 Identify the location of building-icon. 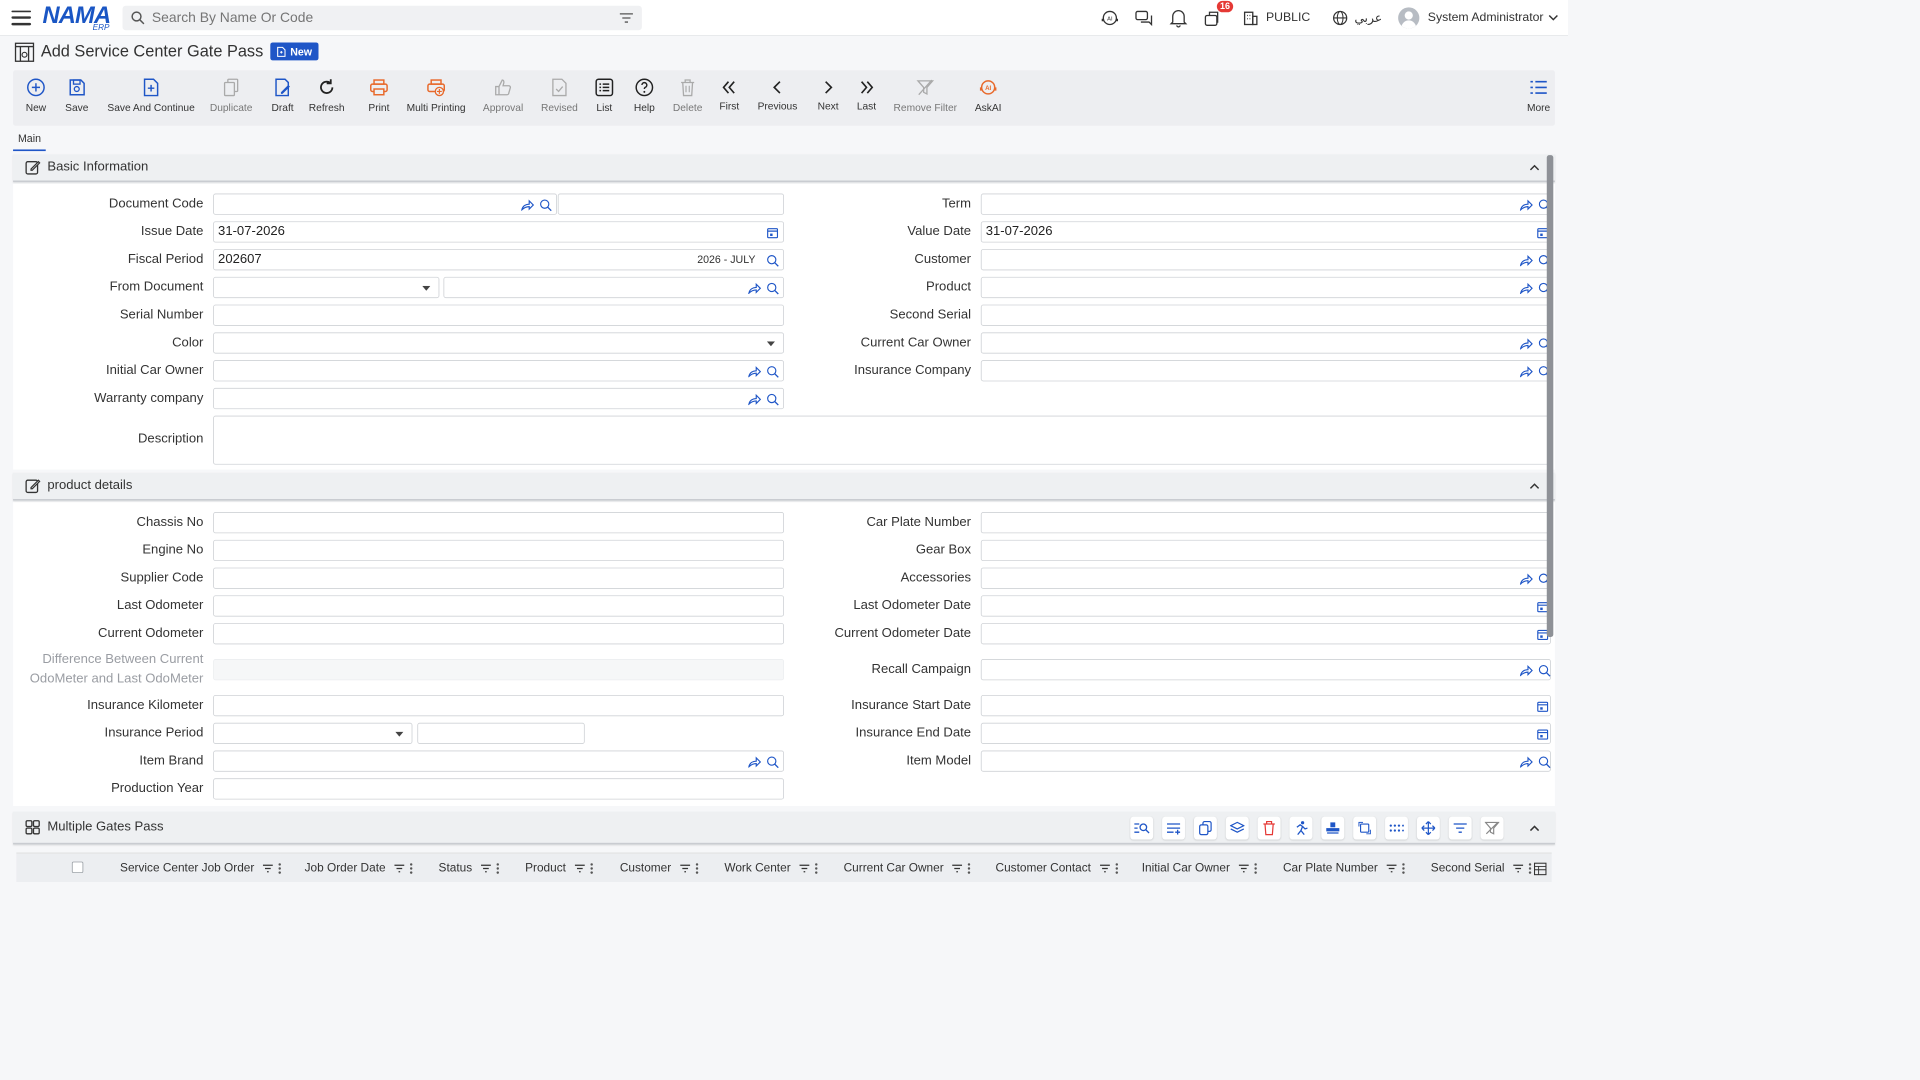
(1250, 17).